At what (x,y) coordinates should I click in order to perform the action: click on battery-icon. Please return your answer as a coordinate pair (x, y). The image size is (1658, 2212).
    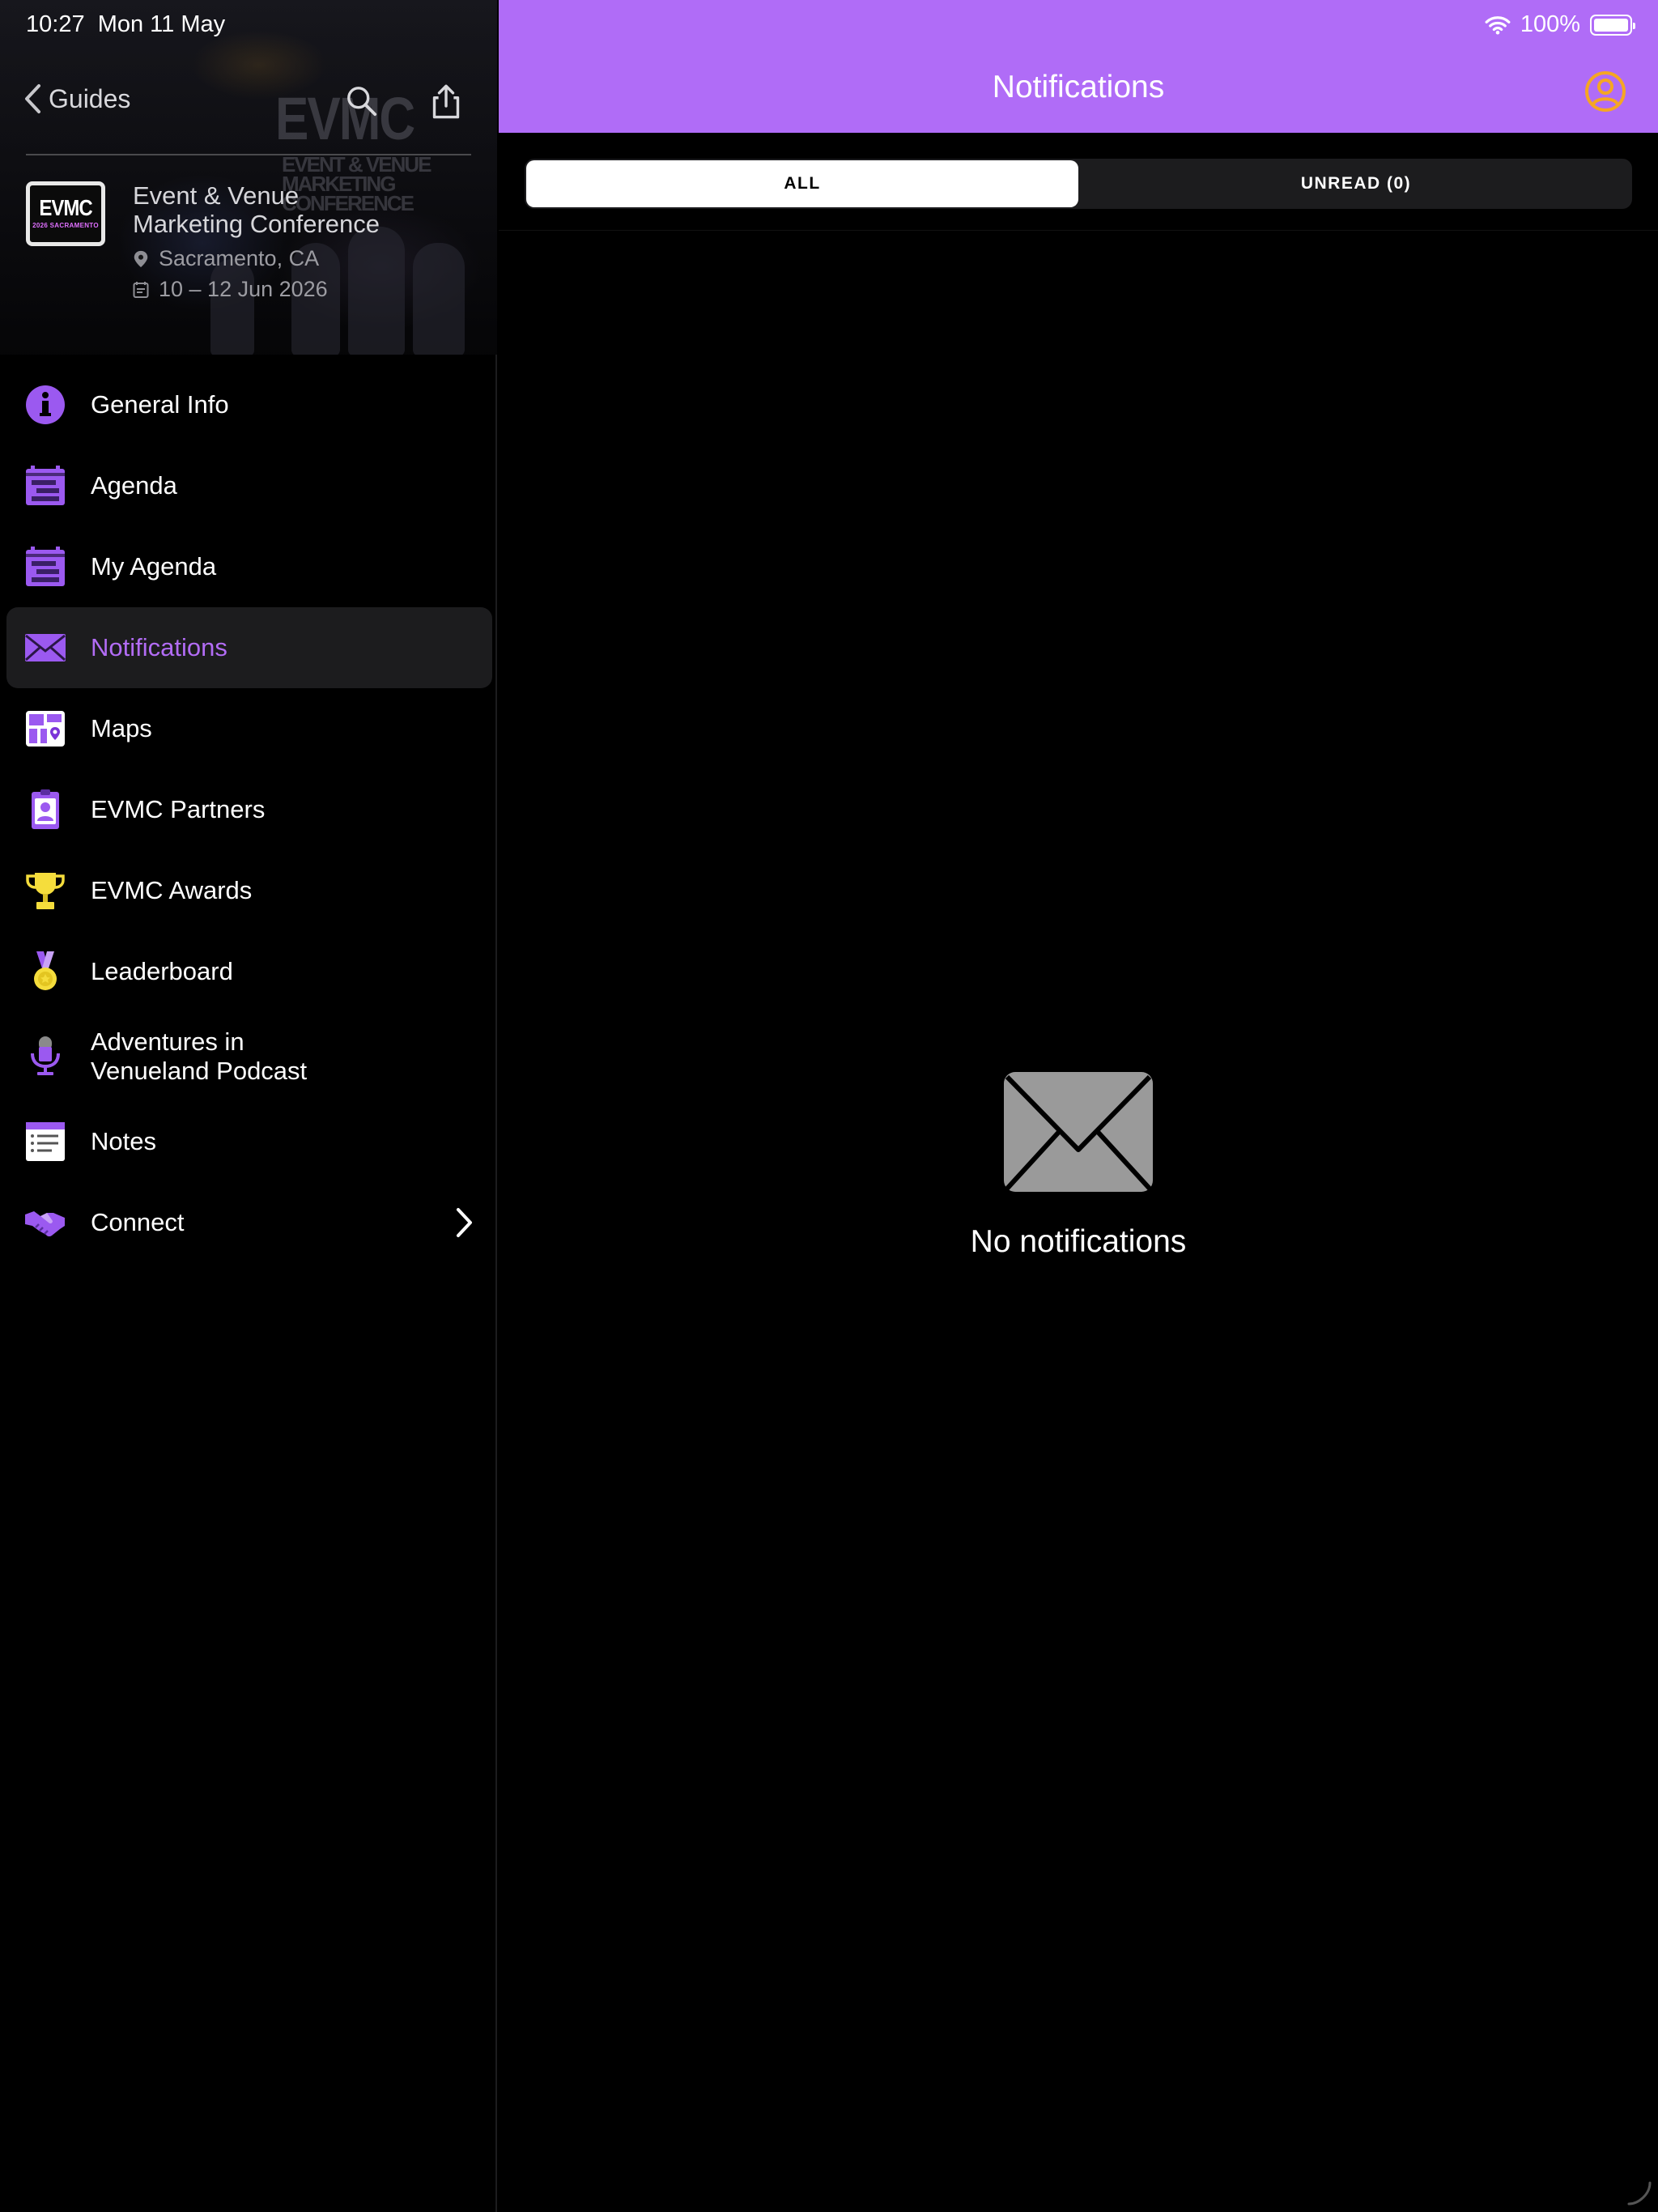
    Looking at the image, I should click on (1612, 25).